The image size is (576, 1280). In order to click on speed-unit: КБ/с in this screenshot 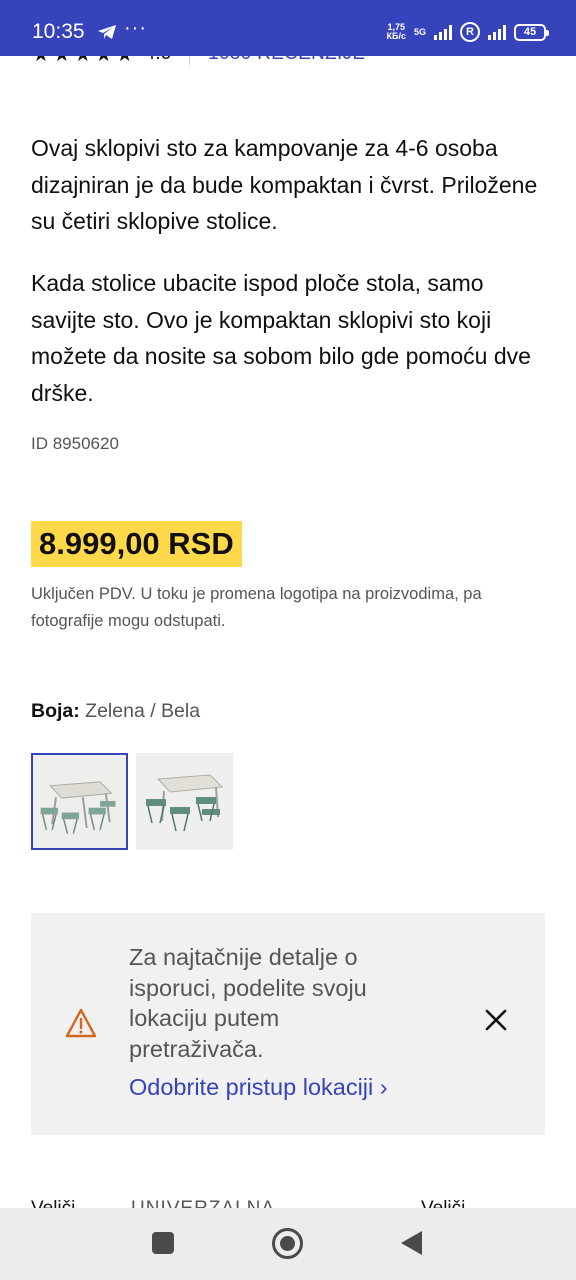, I will do `click(396, 36)`.